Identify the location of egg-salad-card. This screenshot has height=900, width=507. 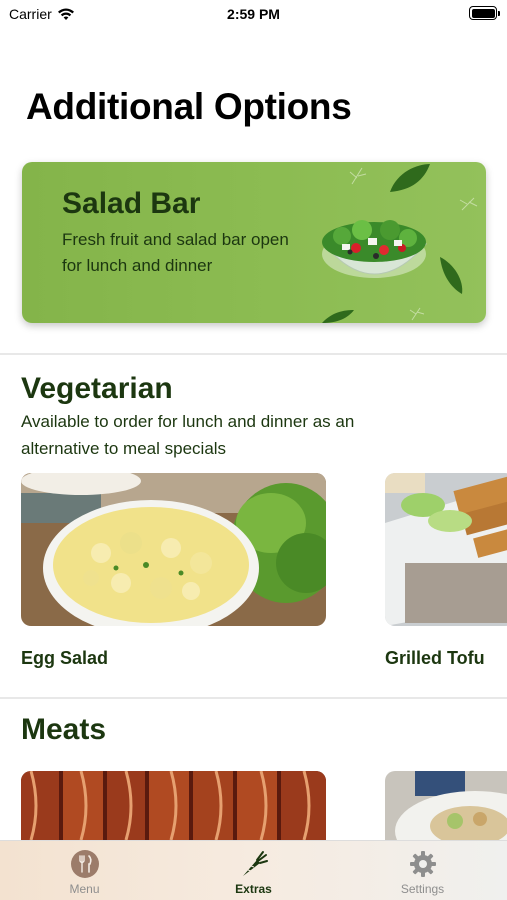
(173, 549).